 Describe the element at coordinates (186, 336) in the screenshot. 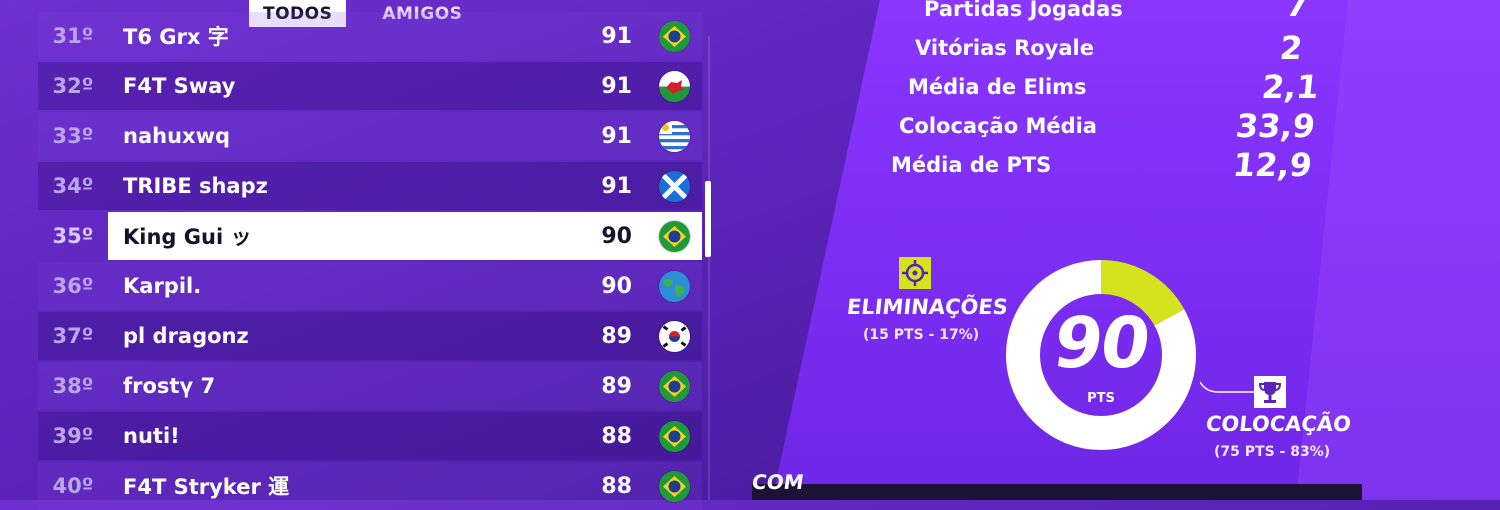

I see `row-player-name: pl dragonz` at that location.